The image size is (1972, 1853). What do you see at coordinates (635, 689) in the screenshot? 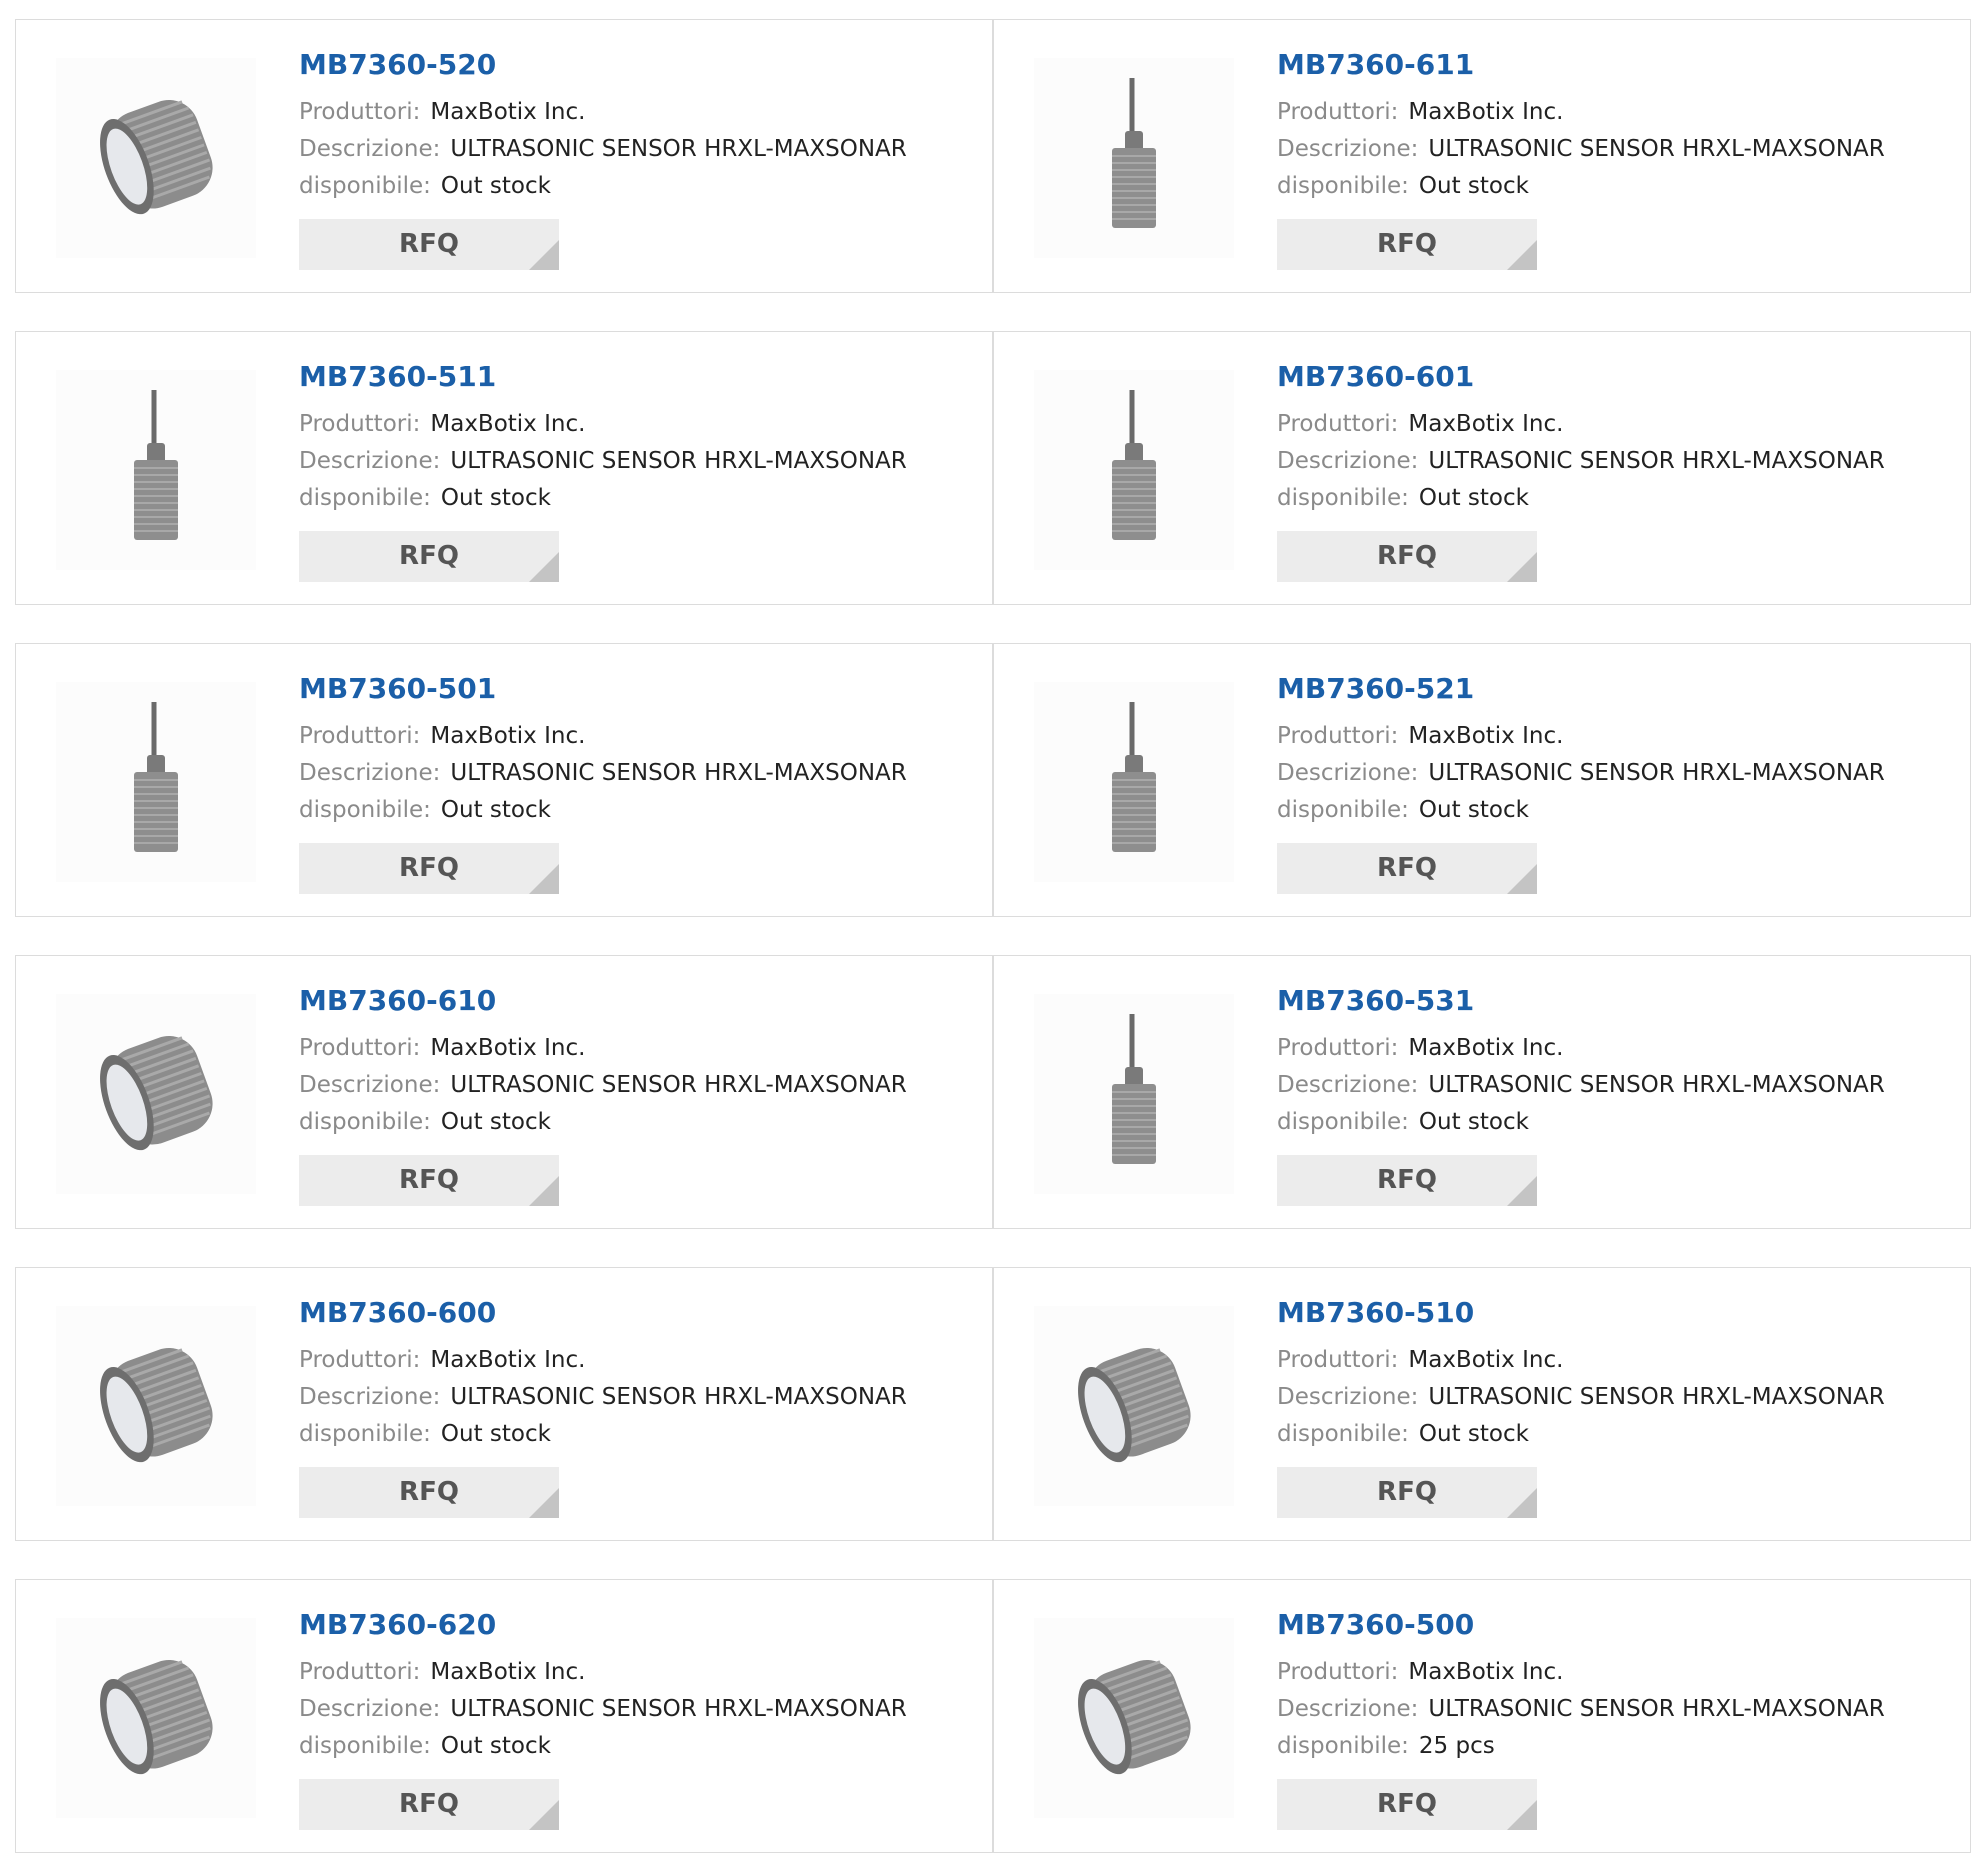
I see `part-number-link: MB7360-501` at bounding box center [635, 689].